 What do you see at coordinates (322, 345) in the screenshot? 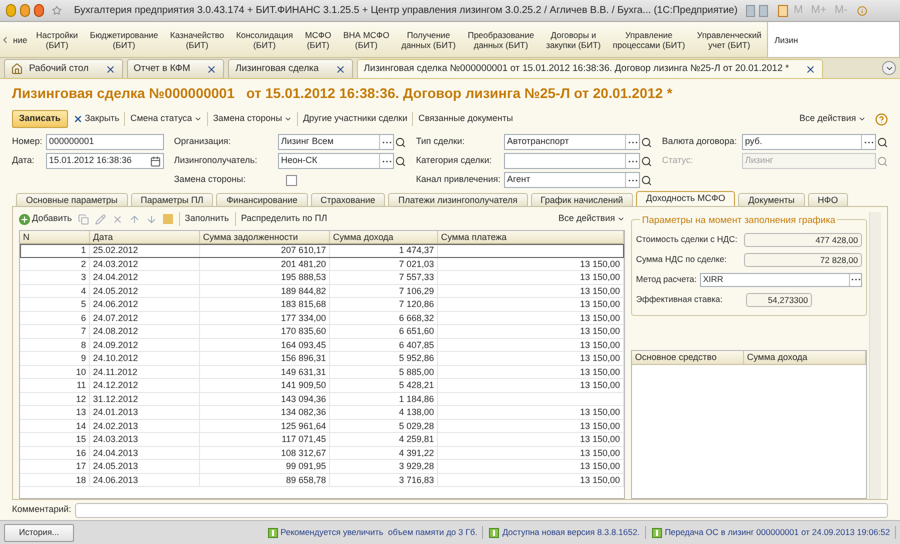
I see `table-row: 8 24.09.2012 164 093,45 6 407,85 13 150,00` at bounding box center [322, 345].